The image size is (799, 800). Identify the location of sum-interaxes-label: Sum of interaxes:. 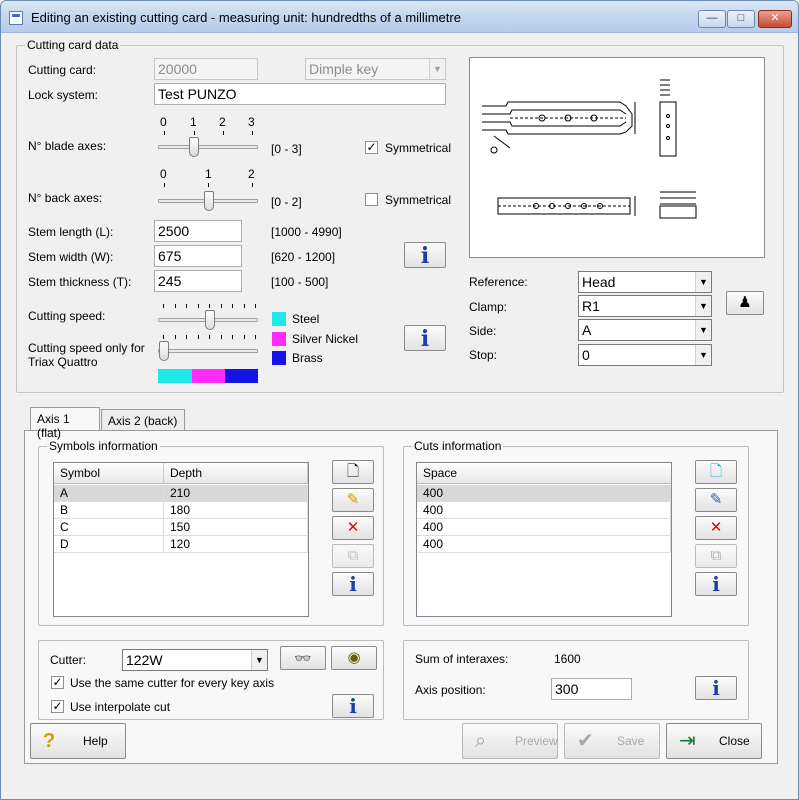
(462, 659).